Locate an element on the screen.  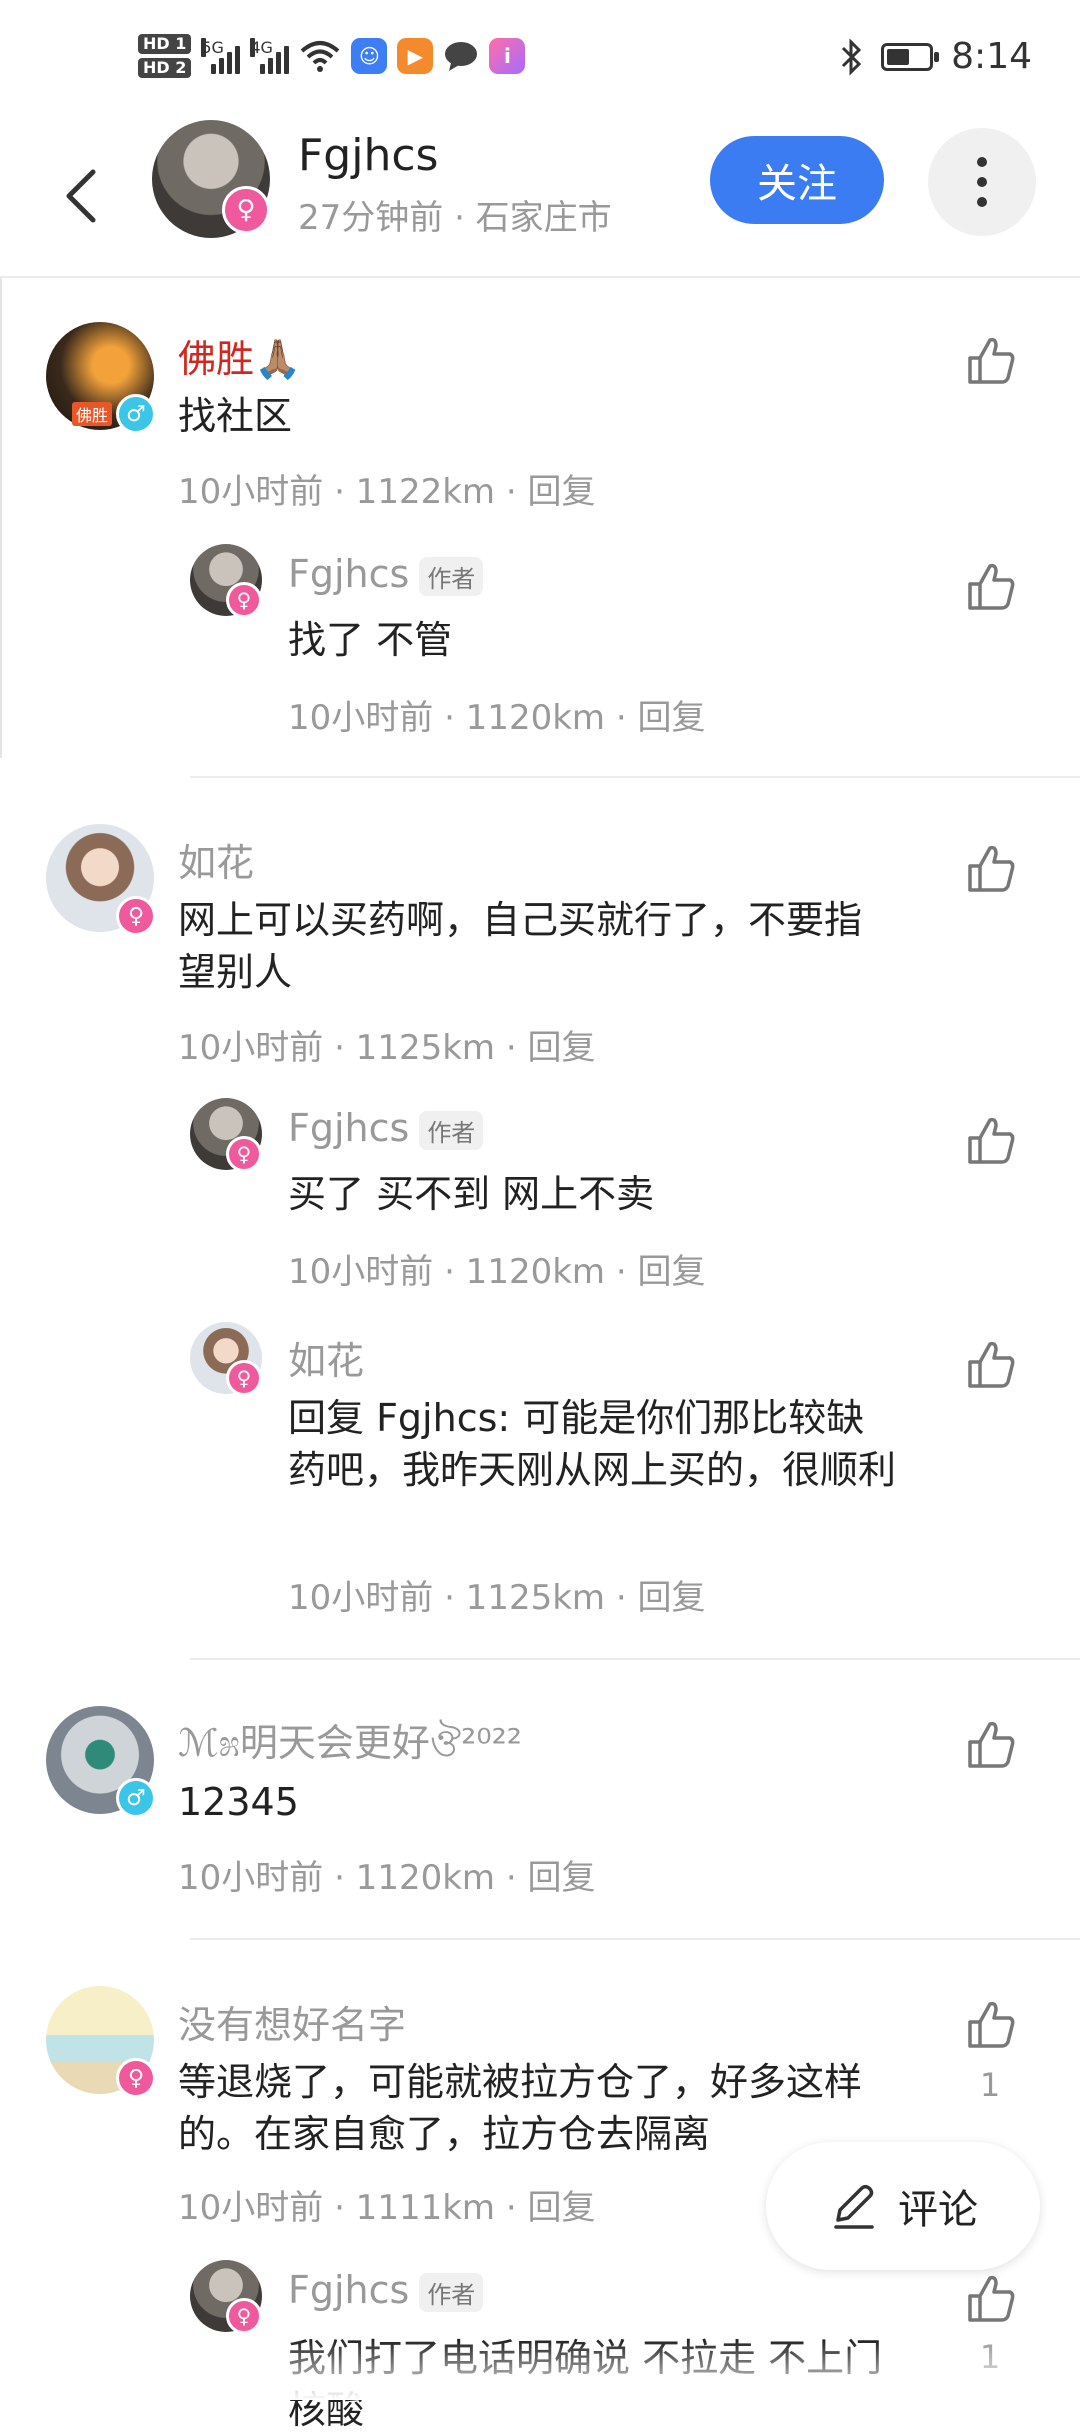
hd-sim-icon: HD 1 HD 2 is located at coordinates (165, 56).